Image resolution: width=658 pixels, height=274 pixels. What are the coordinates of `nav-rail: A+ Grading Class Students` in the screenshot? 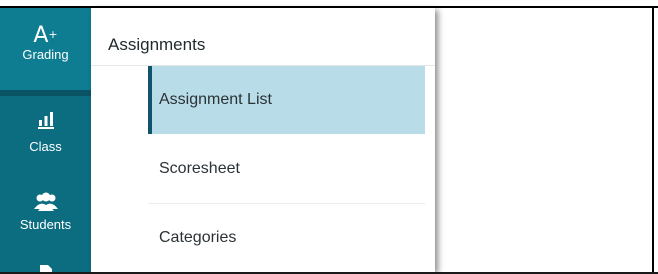 It's located at (45, 140).